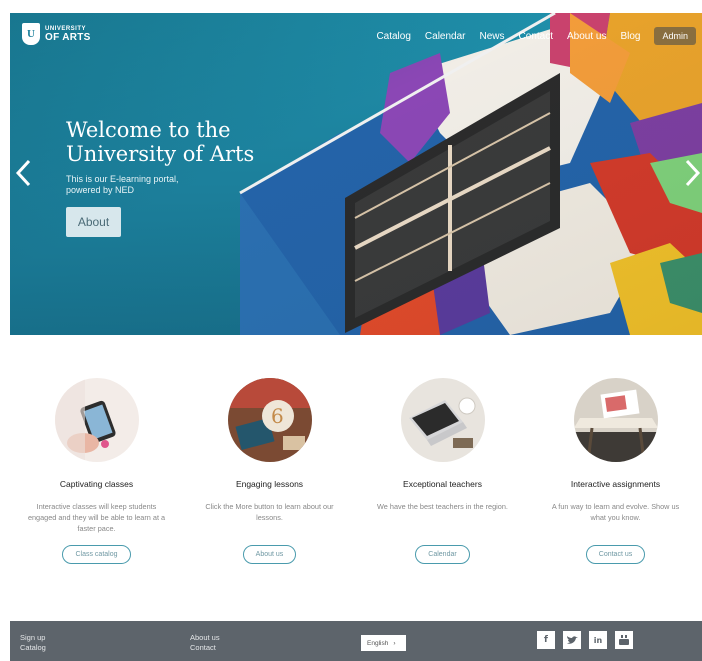  I want to click on footer-col-2: About us Contact, so click(205, 643).